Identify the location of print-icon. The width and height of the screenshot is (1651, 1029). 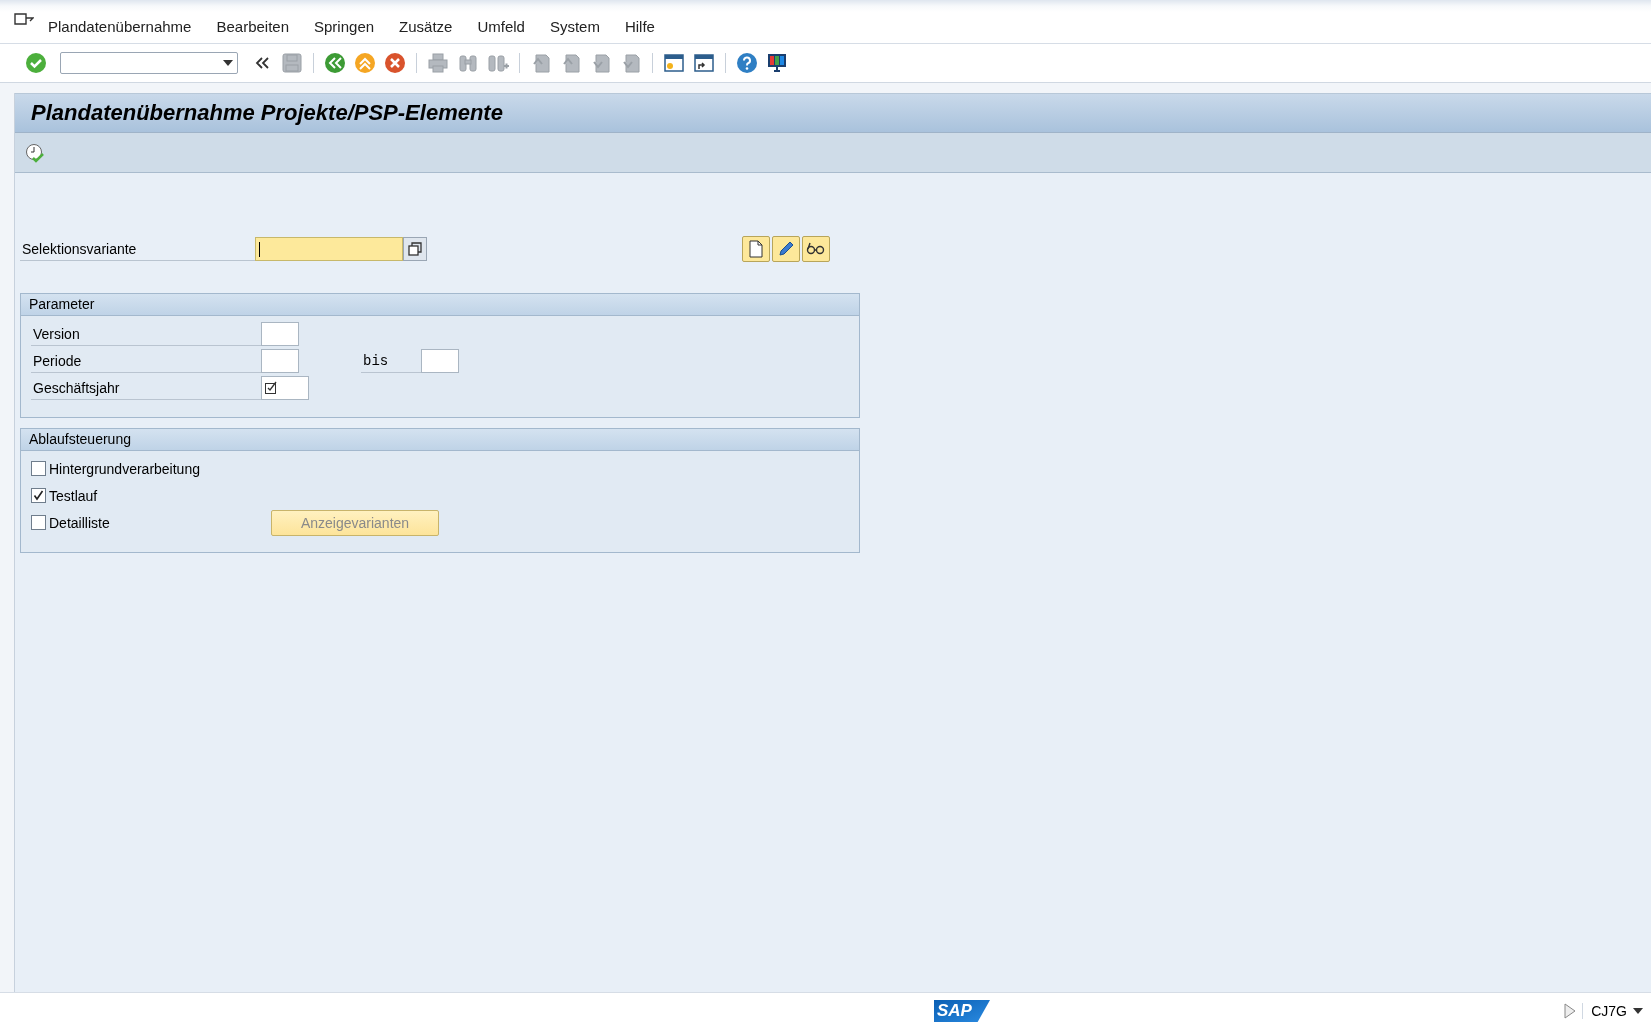
(438, 63).